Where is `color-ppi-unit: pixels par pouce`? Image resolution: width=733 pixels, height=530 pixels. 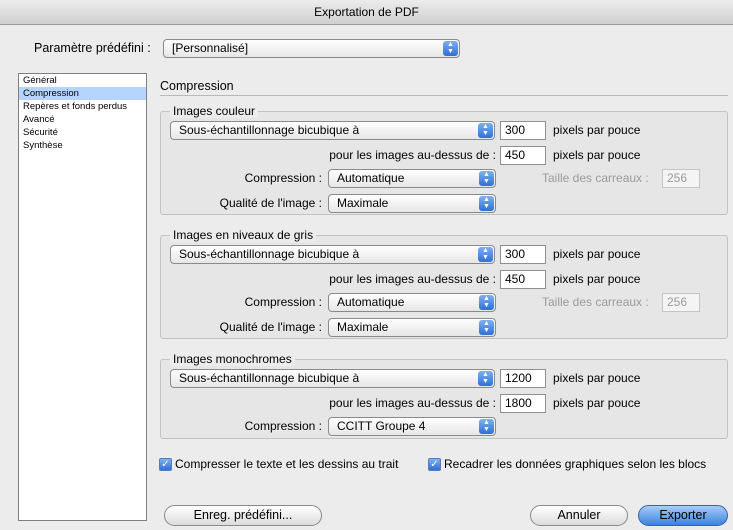
color-ppi-unit: pixels par pouce is located at coordinates (597, 130).